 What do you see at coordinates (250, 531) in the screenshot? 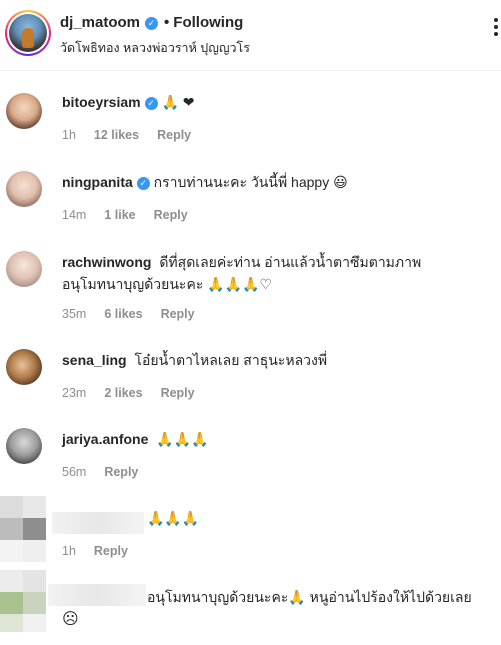
I see `comment-item: 🙏🙏🙏 1h Reply` at bounding box center [250, 531].